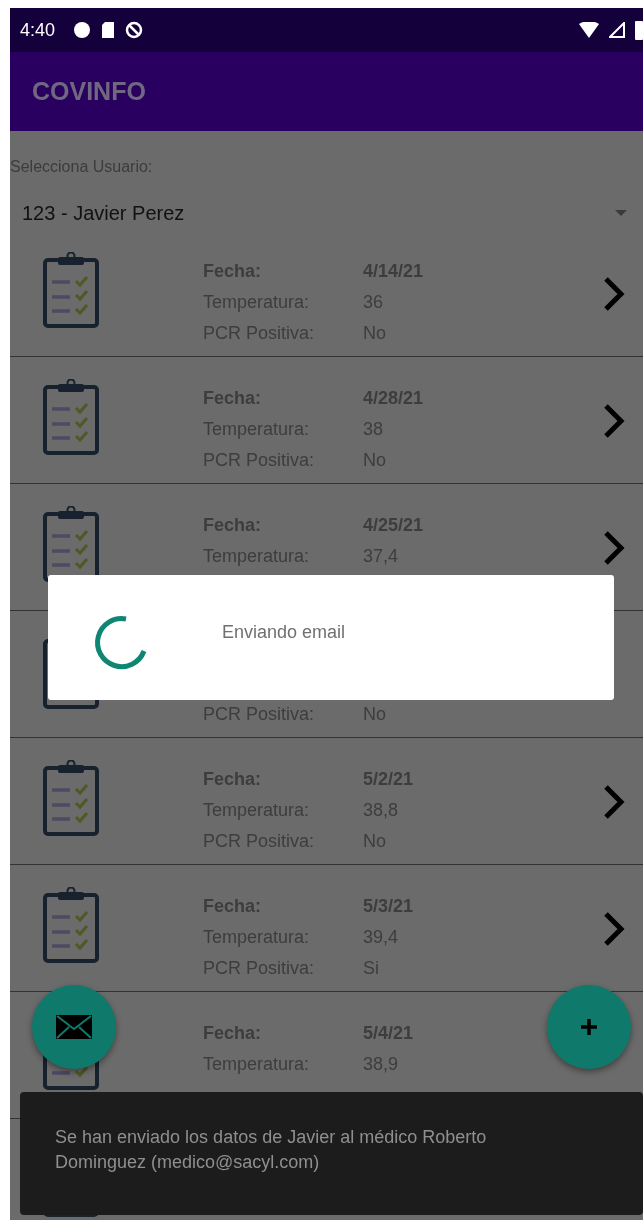 The height and width of the screenshot is (1220, 643). Describe the element at coordinates (108, 30) in the screenshot. I see `sd-card-icon` at that location.